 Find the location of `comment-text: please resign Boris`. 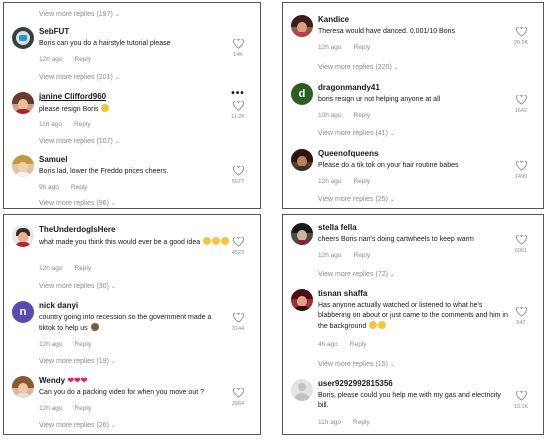

comment-text: please resign Boris is located at coordinates (131, 109).